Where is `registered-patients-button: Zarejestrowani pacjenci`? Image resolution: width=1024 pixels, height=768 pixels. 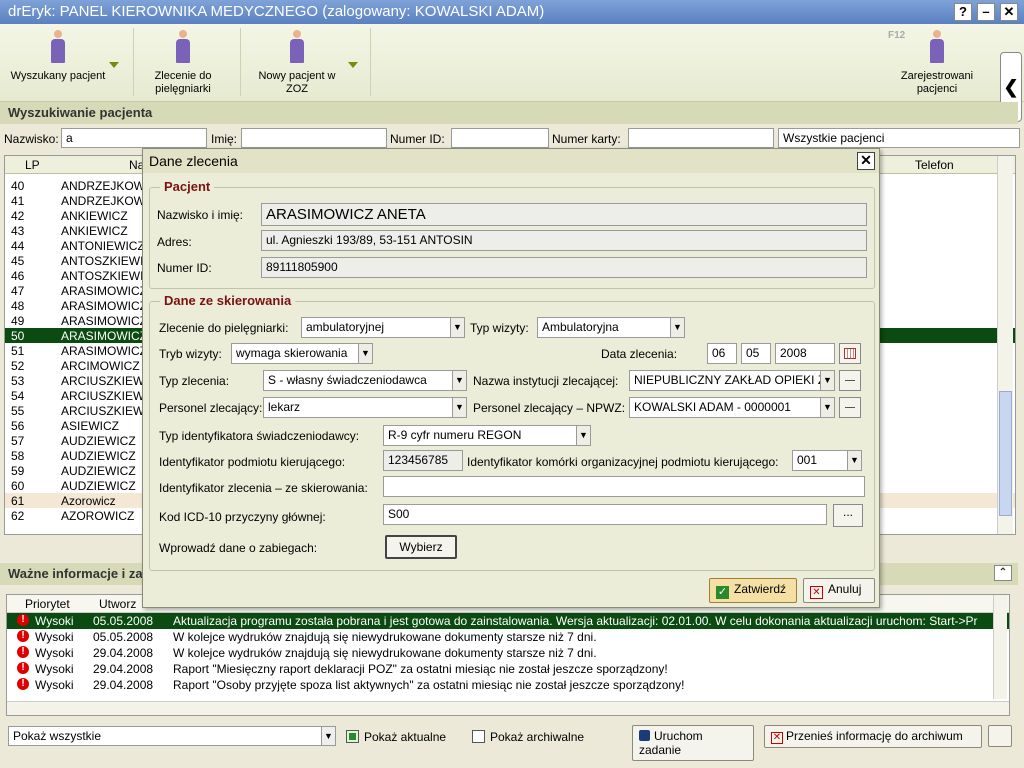
registered-patients-button: Zarejestrowani pacjenci is located at coordinates (937, 63).